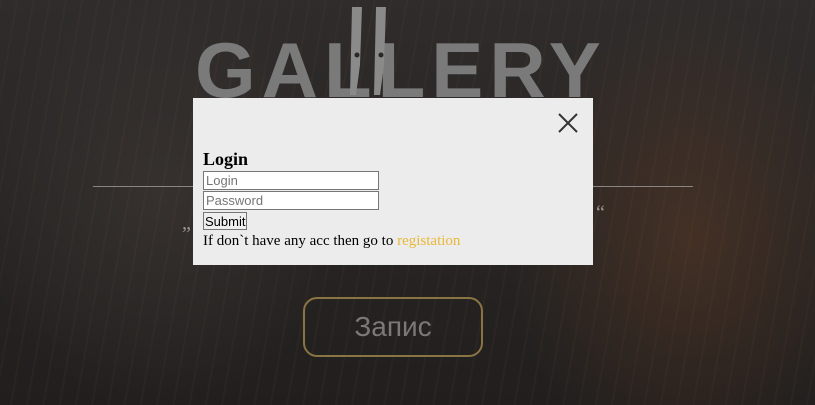  I want to click on password-input, so click(291, 200).